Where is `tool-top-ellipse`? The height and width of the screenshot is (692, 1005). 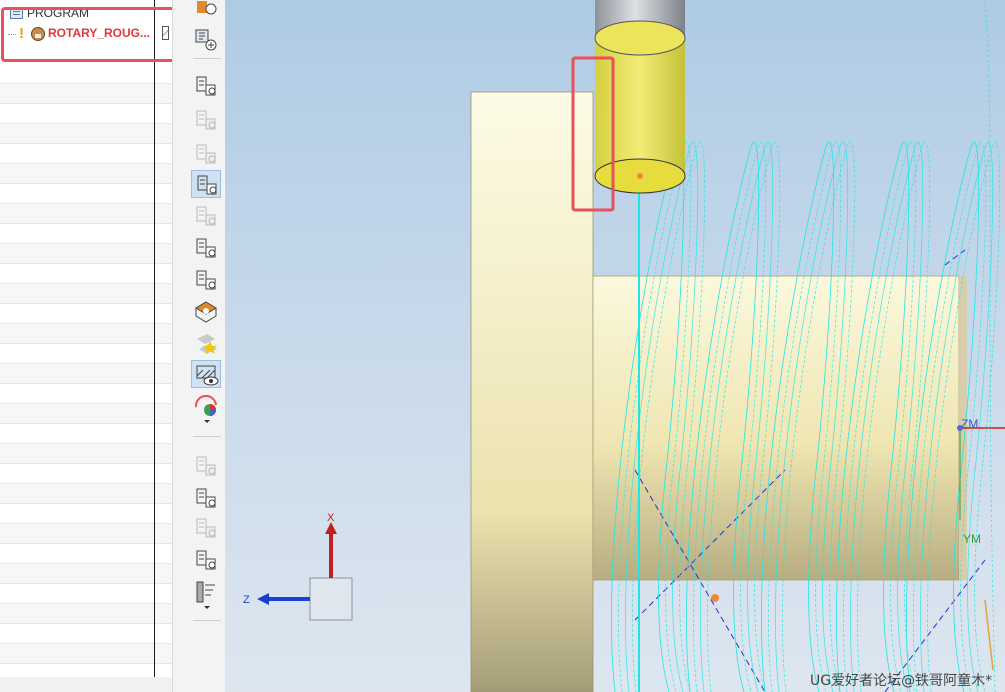
tool-top-ellipse is located at coordinates (640, 38).